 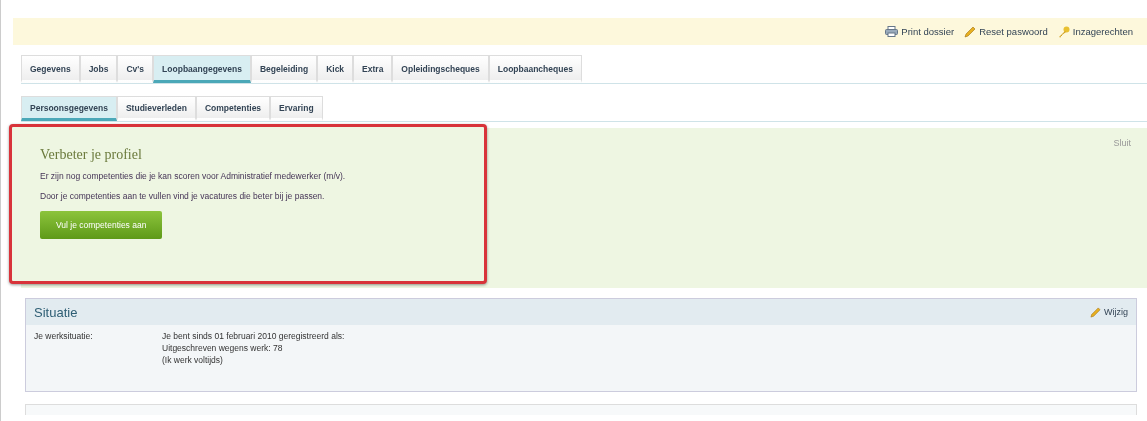 What do you see at coordinates (98, 69) in the screenshot?
I see `tab: Jobs` at bounding box center [98, 69].